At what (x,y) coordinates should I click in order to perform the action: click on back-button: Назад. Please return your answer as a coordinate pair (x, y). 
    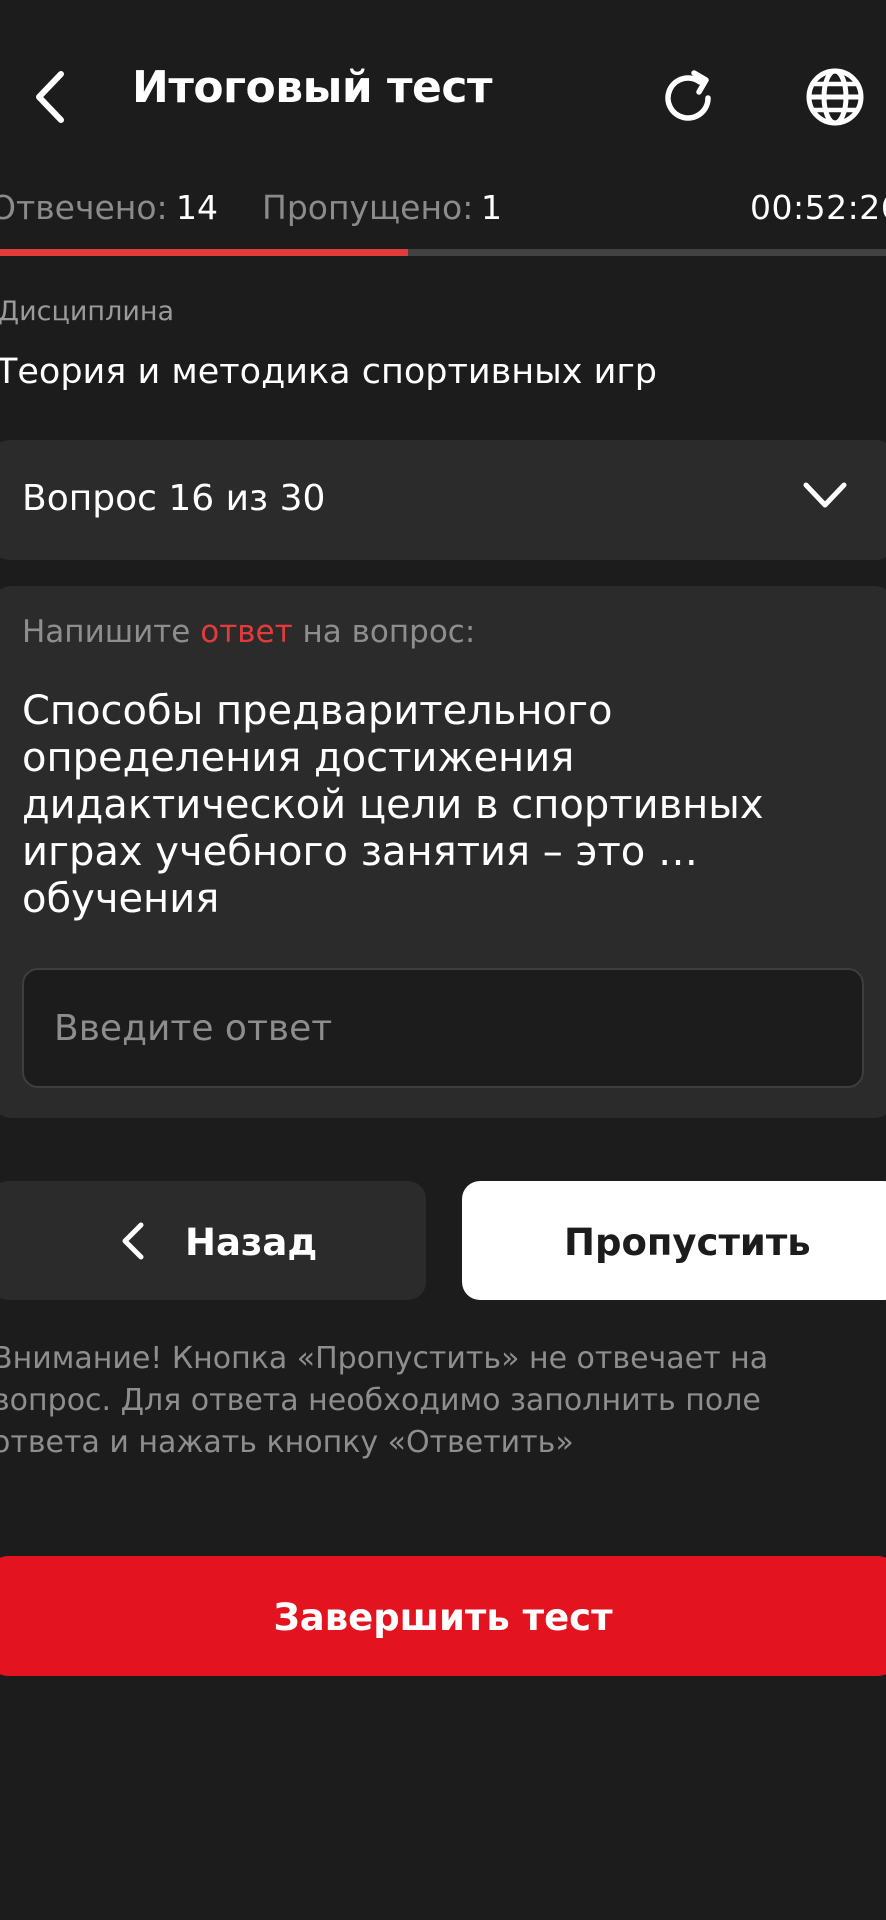
    Looking at the image, I should click on (213, 1240).